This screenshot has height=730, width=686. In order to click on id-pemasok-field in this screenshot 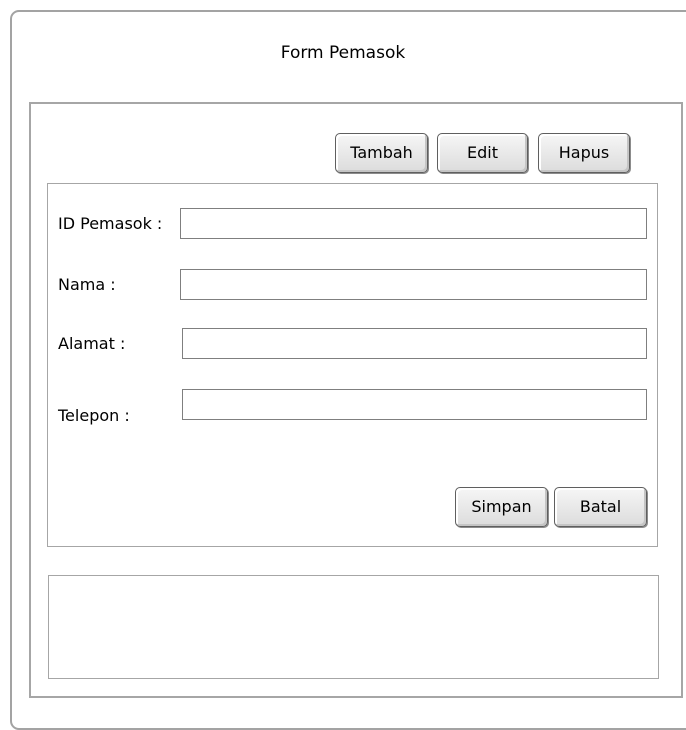, I will do `click(413, 223)`.